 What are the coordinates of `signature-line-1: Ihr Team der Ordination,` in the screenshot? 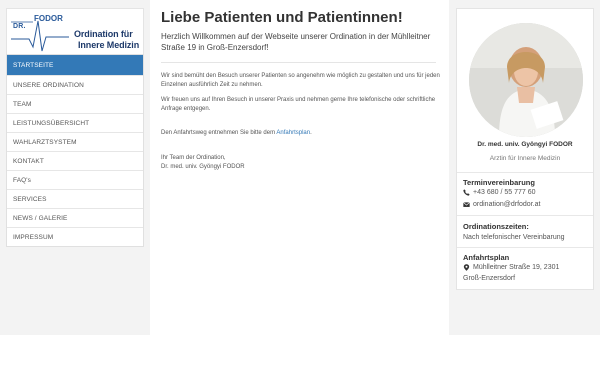 It's located at (193, 158).